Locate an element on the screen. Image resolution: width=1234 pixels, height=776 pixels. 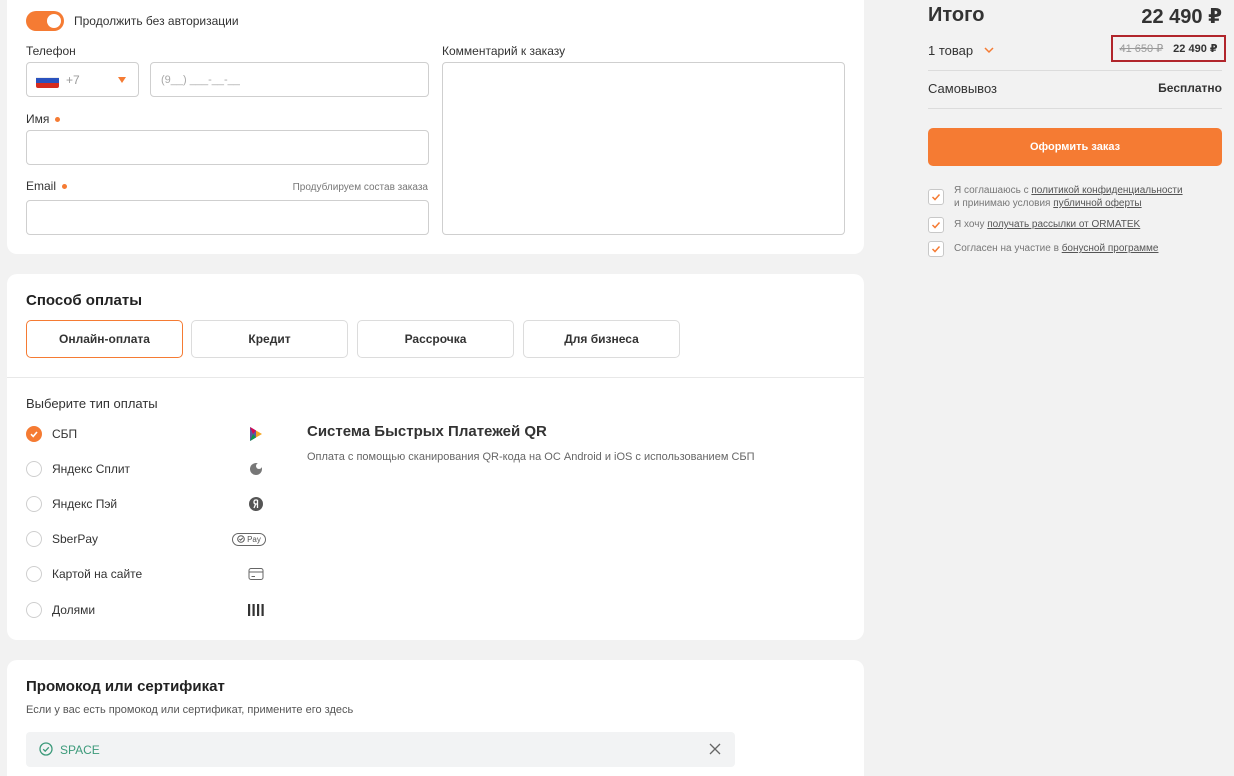
payment-option-label: СБП is located at coordinates (65, 434).